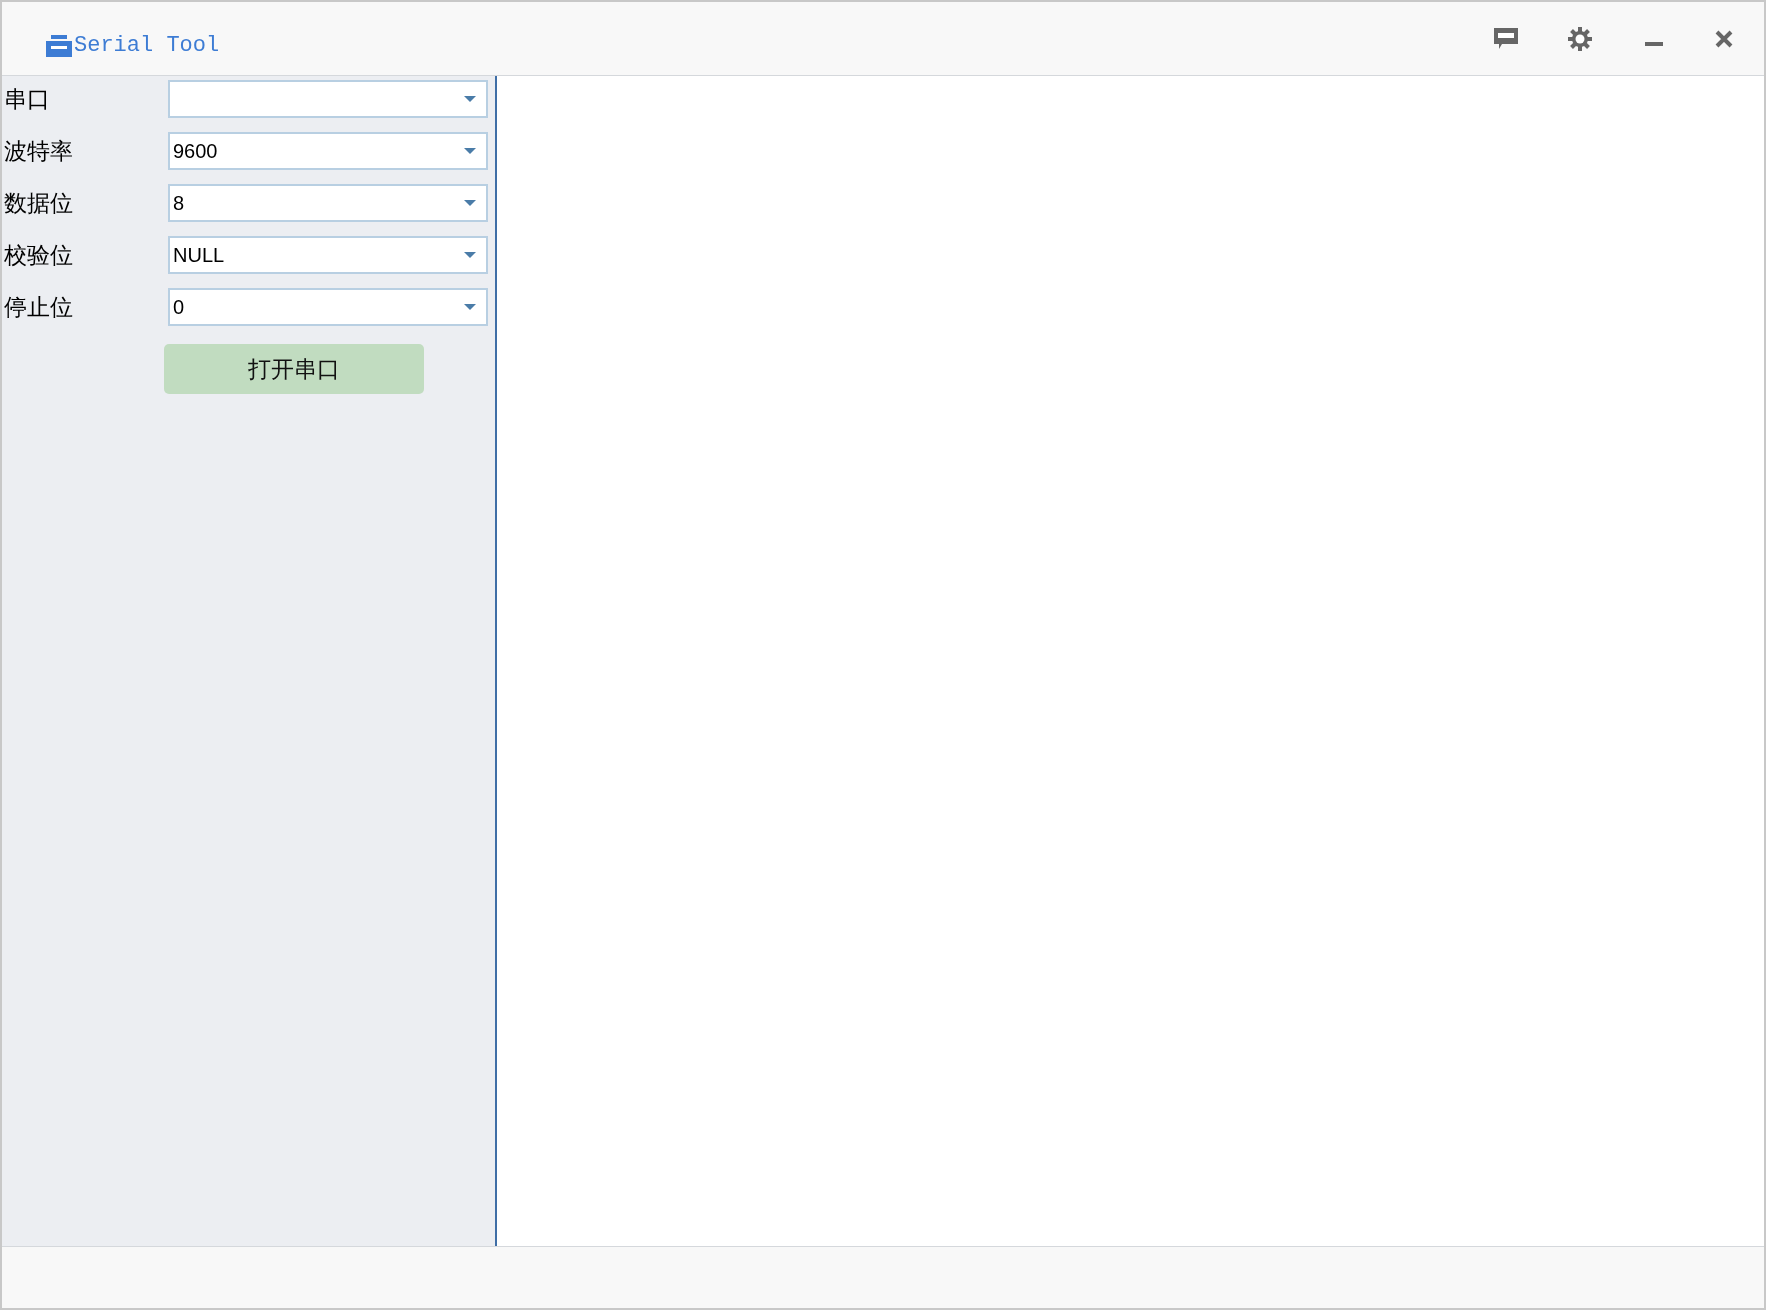 This screenshot has height=1310, width=1766. What do you see at coordinates (328, 307) in the screenshot?
I see `dropdown-field: 0` at bounding box center [328, 307].